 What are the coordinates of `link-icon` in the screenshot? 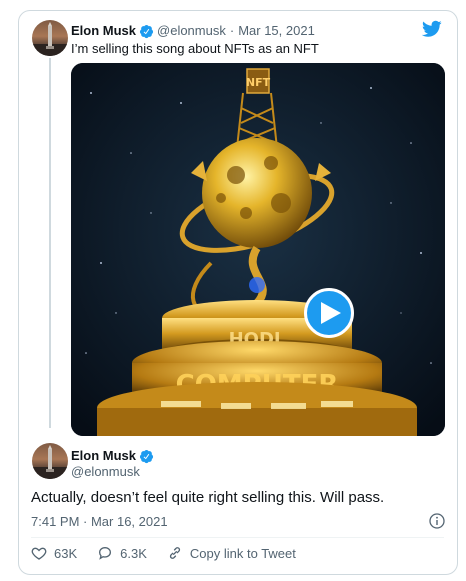 It's located at (174, 553).